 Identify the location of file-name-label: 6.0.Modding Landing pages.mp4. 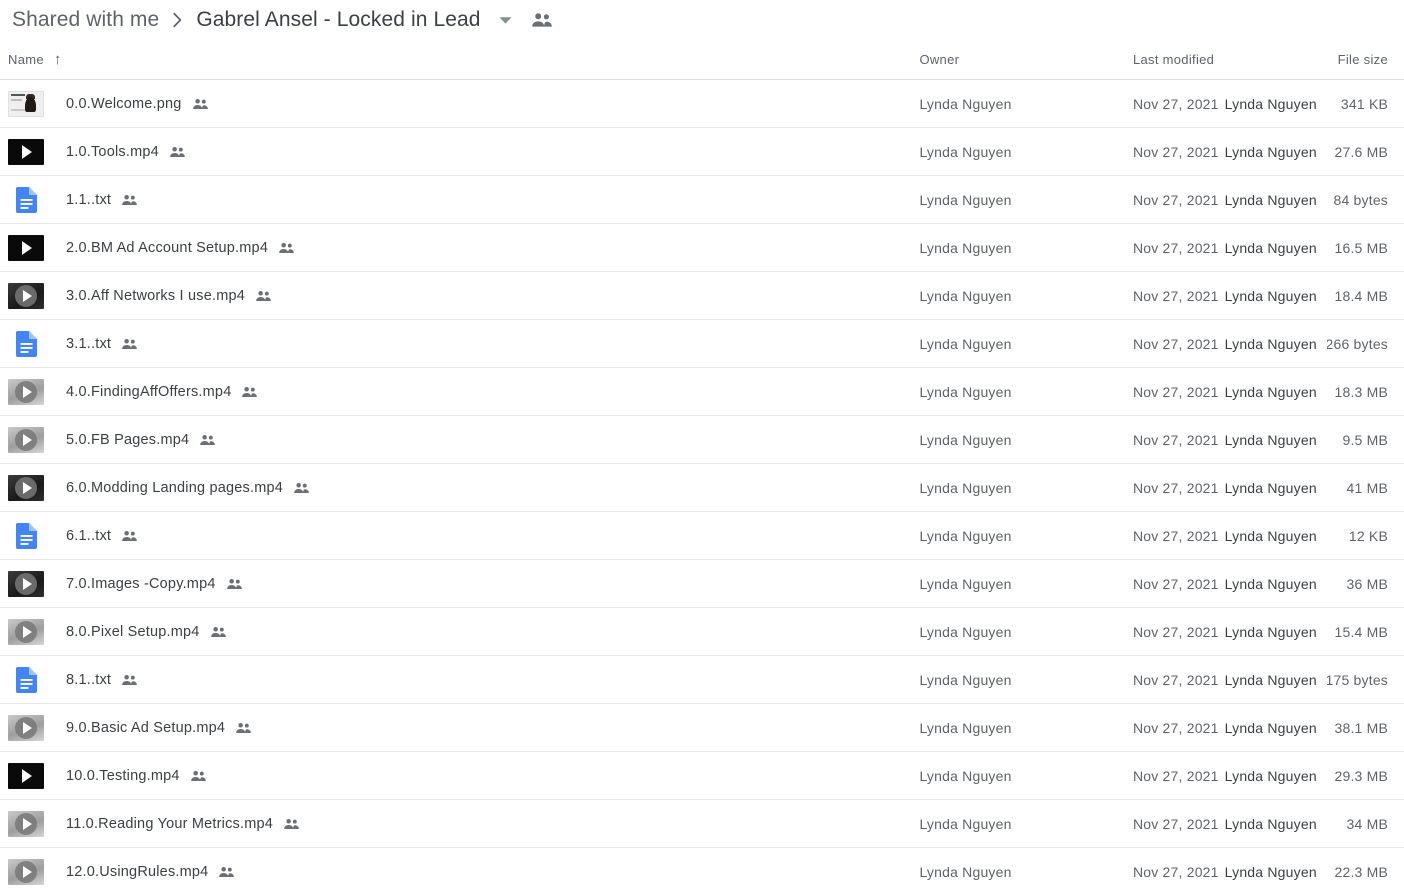
(175, 487).